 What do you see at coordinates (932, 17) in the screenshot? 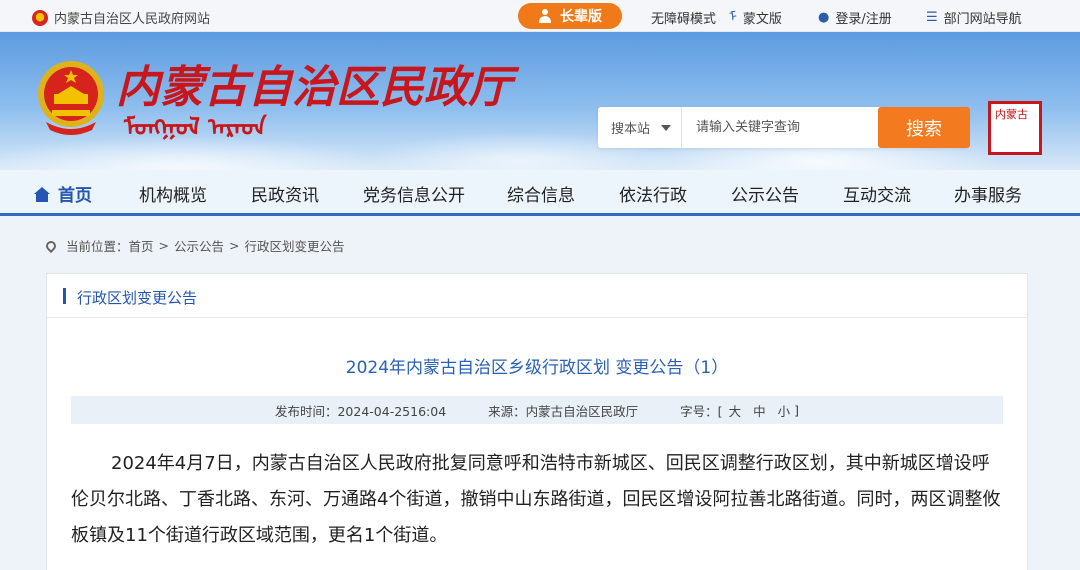
I see `list-icon: ☰` at bounding box center [932, 17].